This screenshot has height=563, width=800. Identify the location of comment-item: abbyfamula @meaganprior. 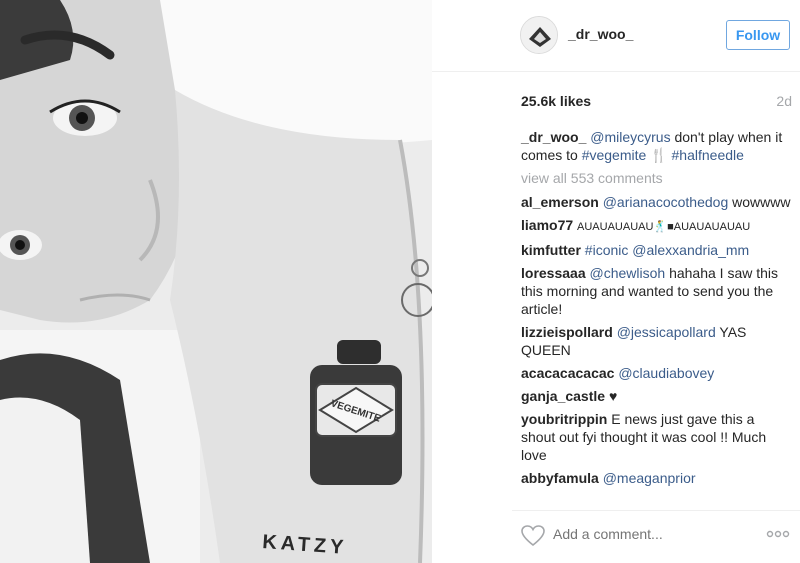
(656, 478).